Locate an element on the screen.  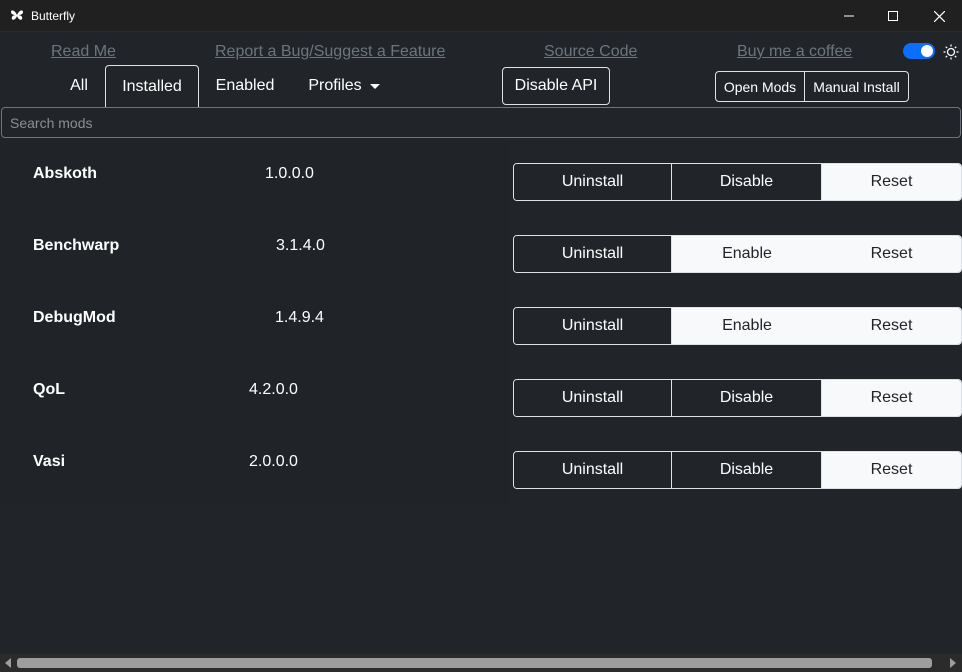
sun-icon is located at coordinates (951, 52).